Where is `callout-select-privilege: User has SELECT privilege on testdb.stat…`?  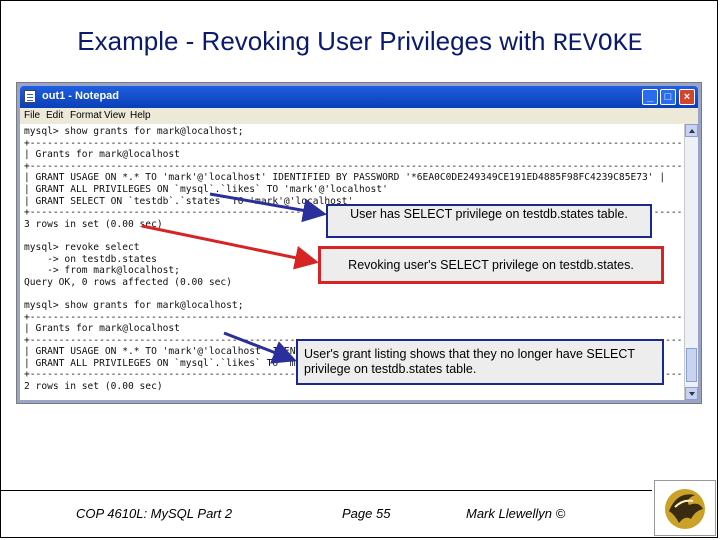 callout-select-privilege: User has SELECT privilege on testdb.stat… is located at coordinates (489, 221).